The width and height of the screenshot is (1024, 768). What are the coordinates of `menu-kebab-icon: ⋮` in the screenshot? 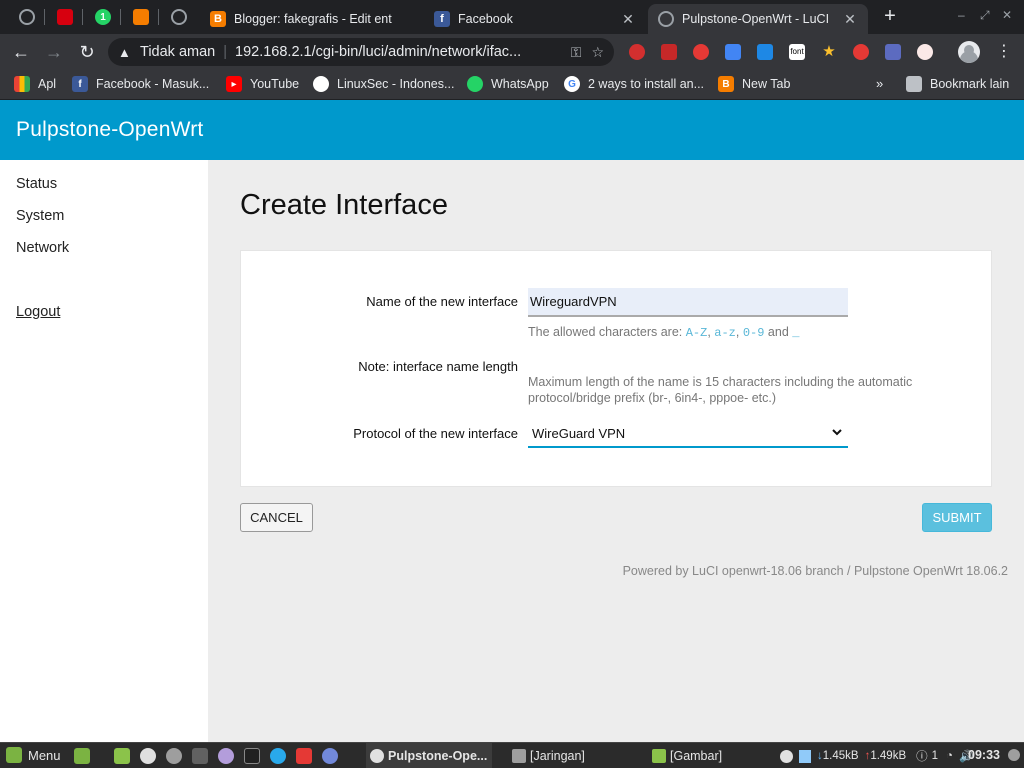 It's located at (1004, 52).